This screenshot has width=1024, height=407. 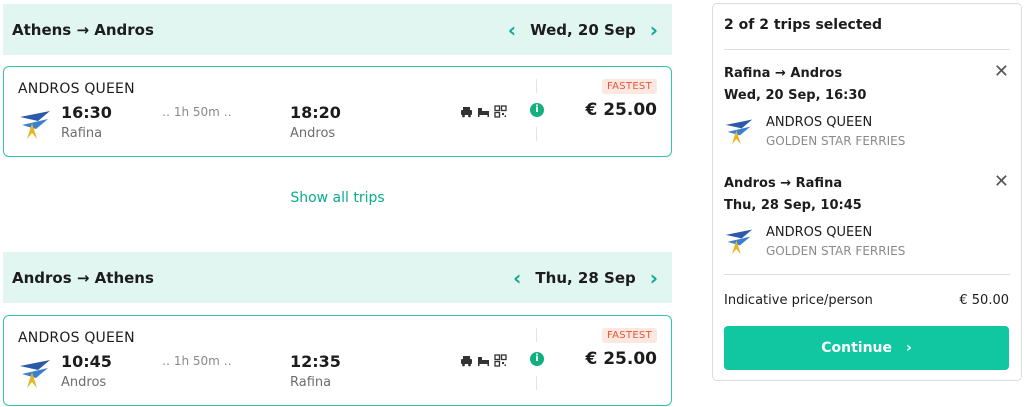 I want to click on arrive-time: 18:20, so click(x=315, y=112).